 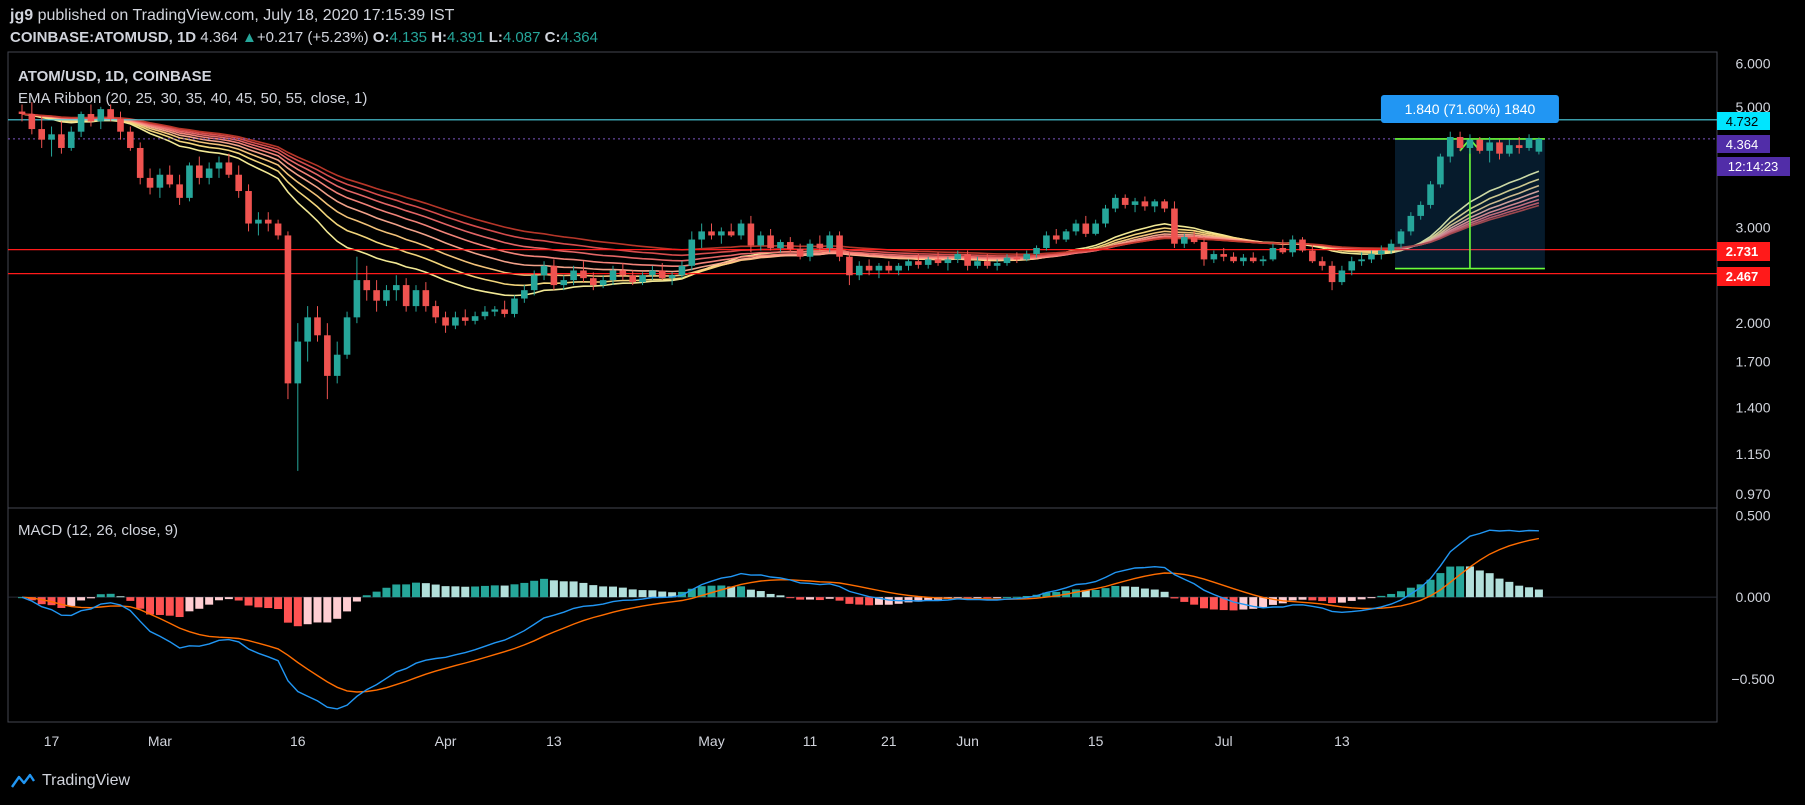 I want to click on macd-legend: MACD (12, 26, close, 9), so click(x=98, y=530).